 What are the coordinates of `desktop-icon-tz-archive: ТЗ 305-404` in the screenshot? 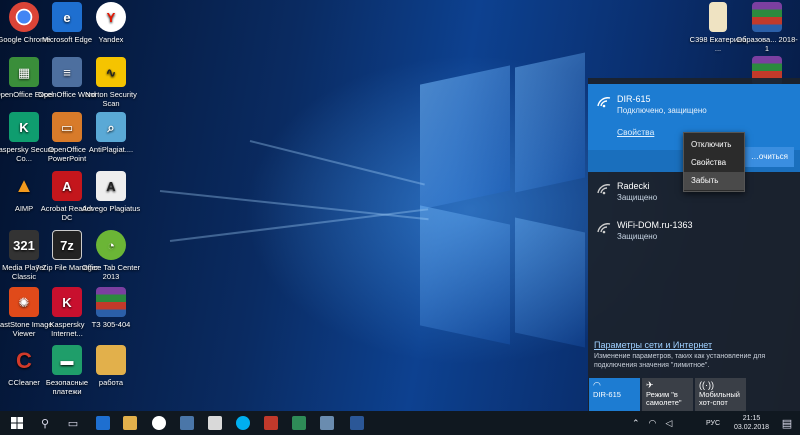 It's located at (111, 308).